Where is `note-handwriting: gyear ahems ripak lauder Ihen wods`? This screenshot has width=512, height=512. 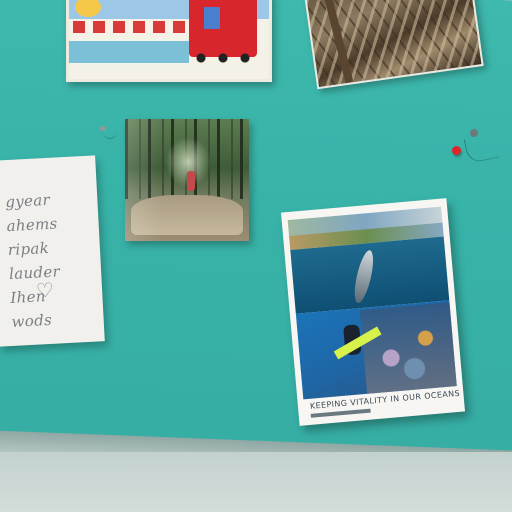
note-handwriting: gyear ahems ripak lauder Ihen wods is located at coordinates (32, 260).